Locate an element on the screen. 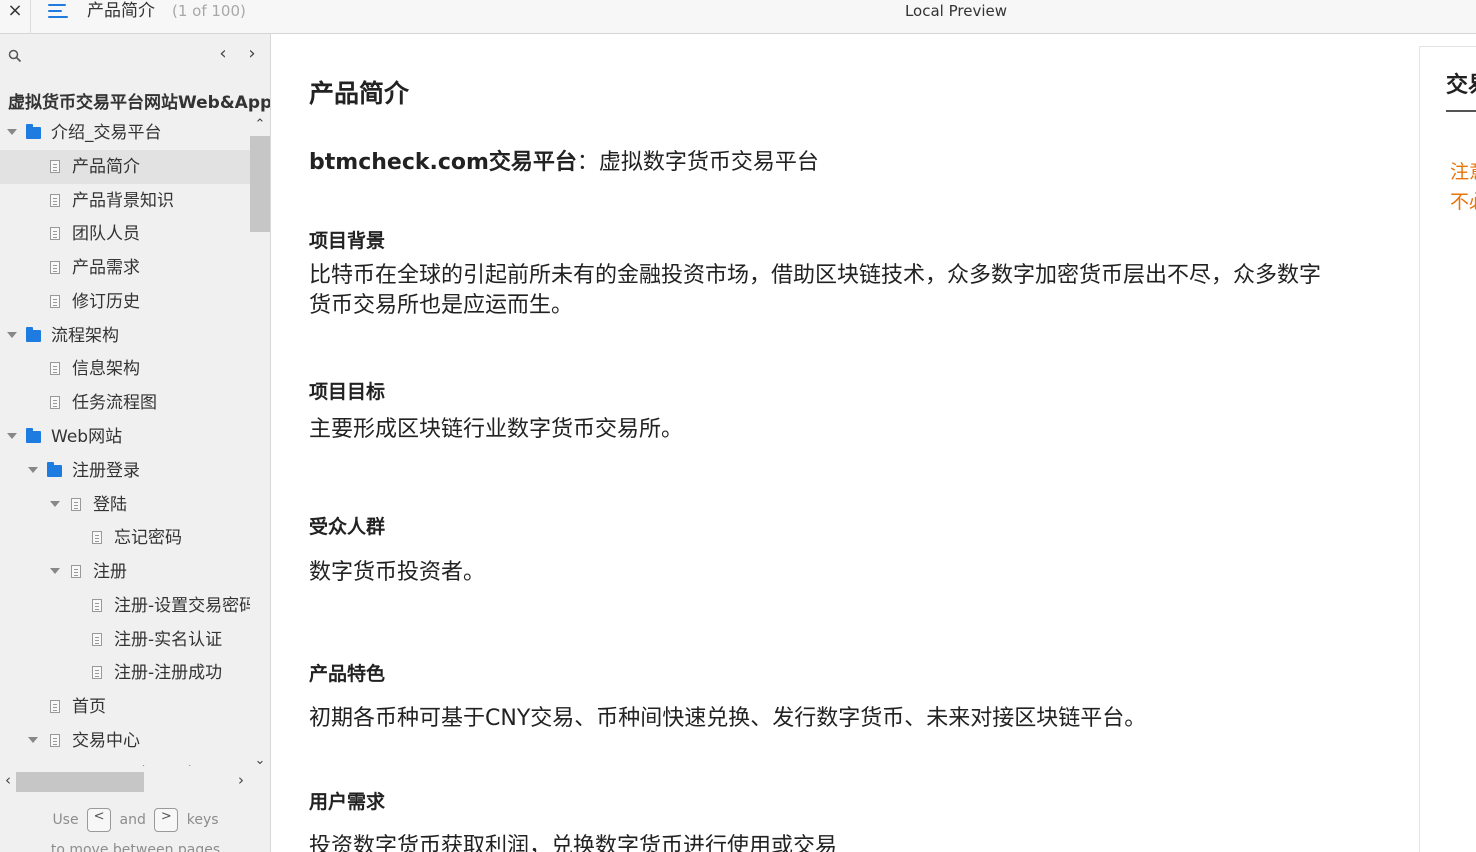  section-body: 初期各币种可基于CNY交易、币种间快速兑换、发行数字货币、未来对接区块链平台。 is located at coordinates (728, 718).